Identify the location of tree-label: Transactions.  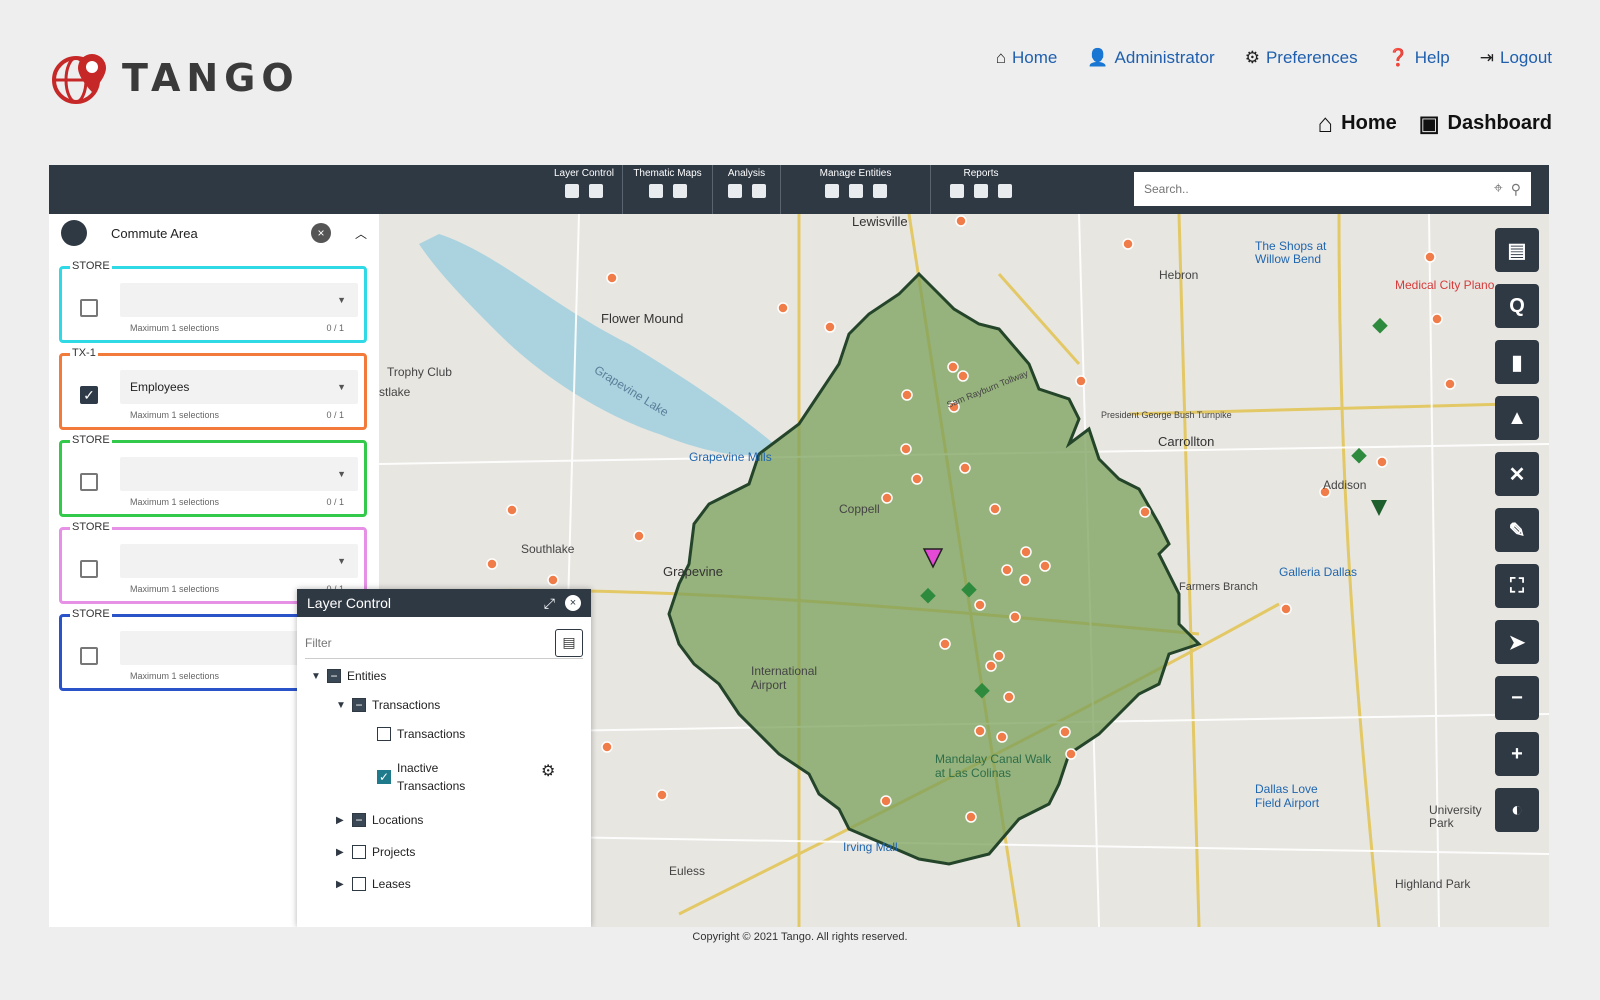
(406, 705).